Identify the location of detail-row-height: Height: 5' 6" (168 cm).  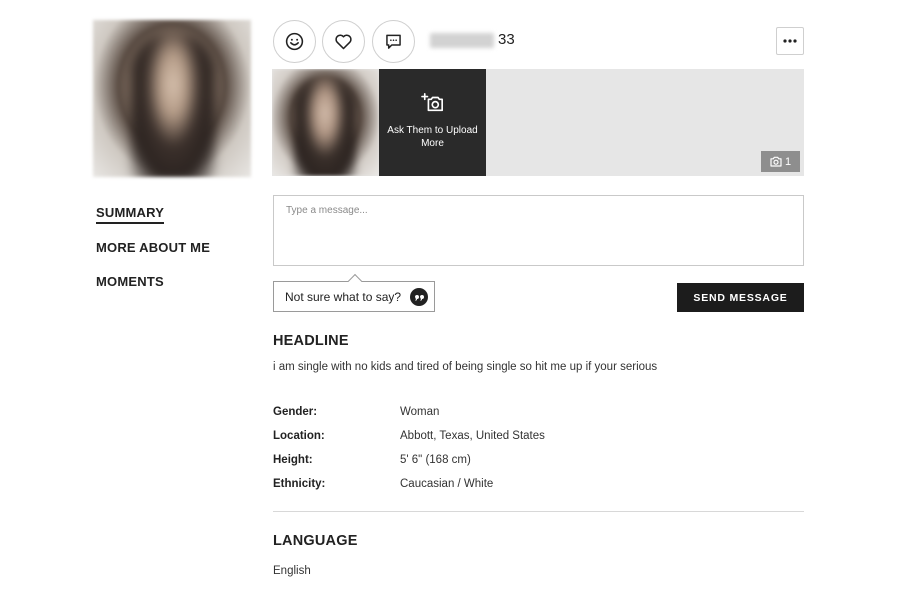
(409, 460).